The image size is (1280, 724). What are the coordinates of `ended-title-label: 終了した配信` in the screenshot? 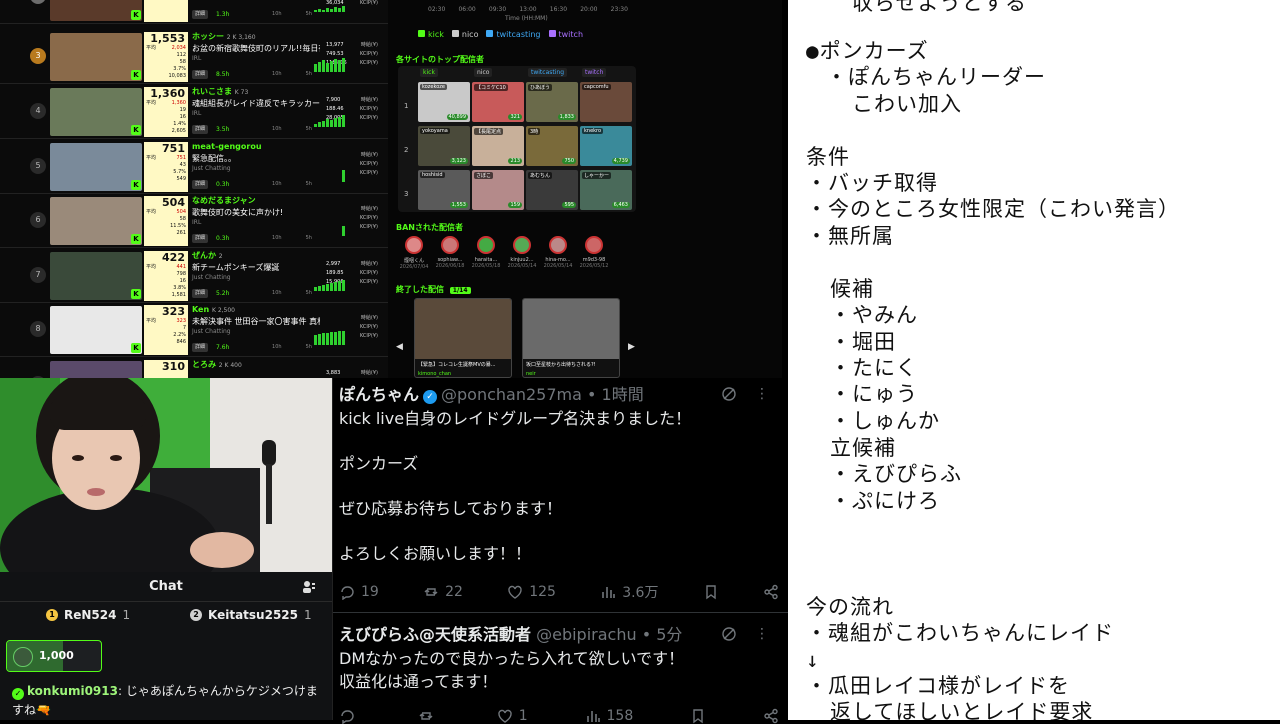 It's located at (420, 289).